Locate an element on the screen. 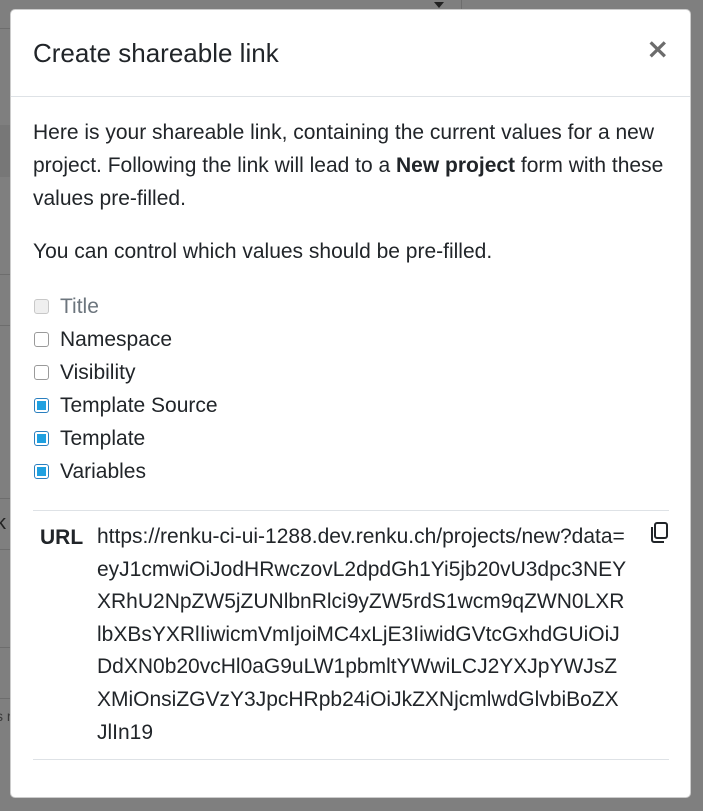 This screenshot has height=811, width=703. background-partial-text: k is located at coordinates (3, 523).